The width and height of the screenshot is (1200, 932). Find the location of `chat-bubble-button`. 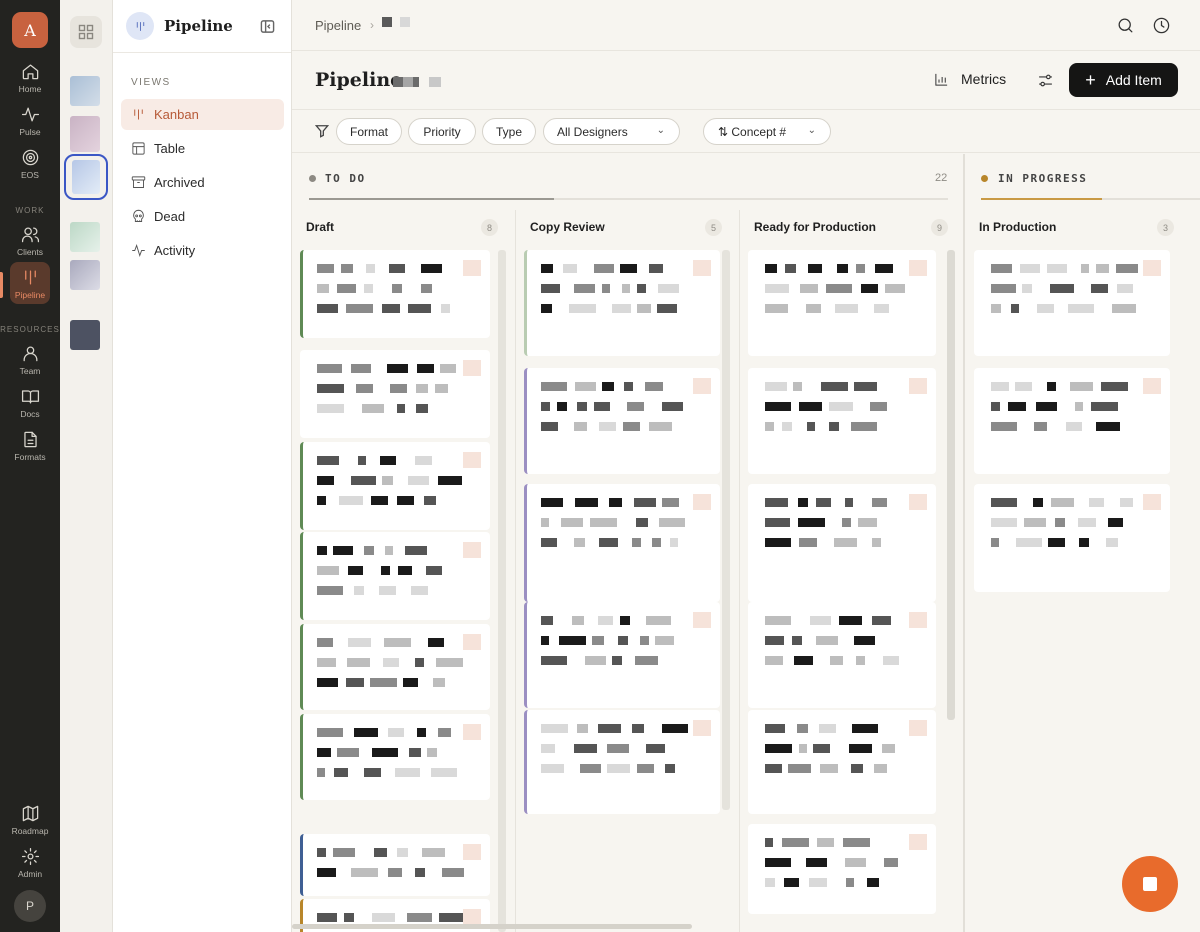

chat-bubble-button is located at coordinates (1150, 884).